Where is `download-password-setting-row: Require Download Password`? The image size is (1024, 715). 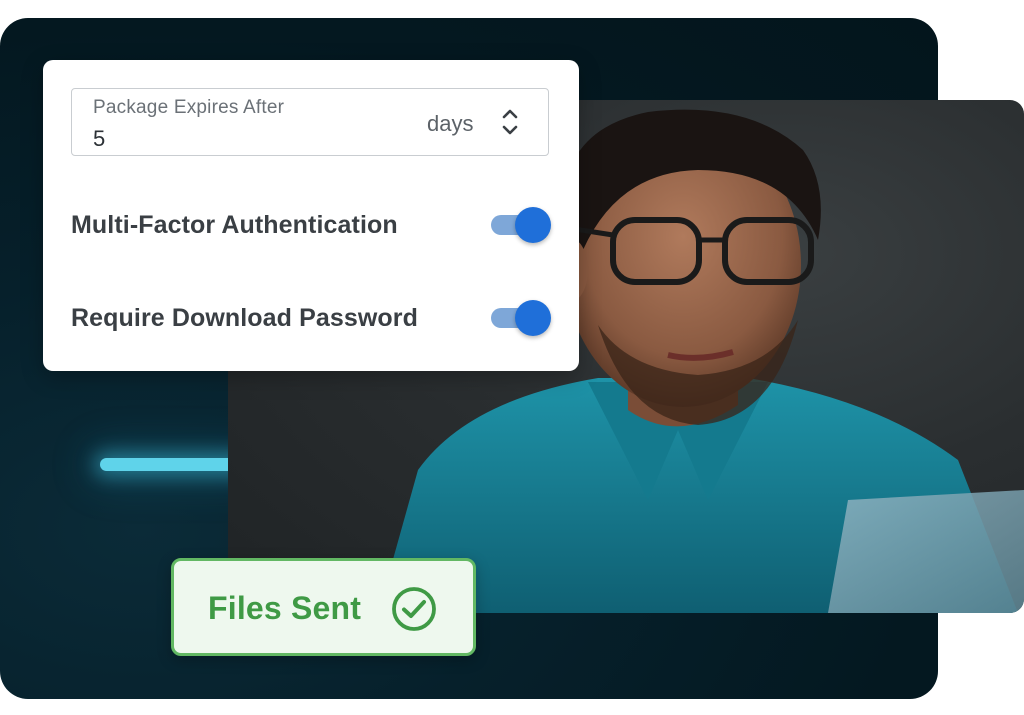 download-password-setting-row: Require Download Password is located at coordinates (312, 318).